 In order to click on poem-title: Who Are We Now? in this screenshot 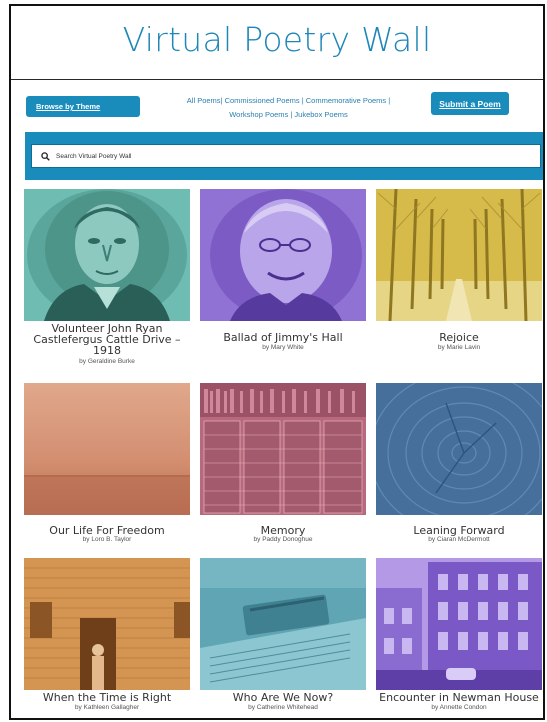, I will do `click(283, 697)`.